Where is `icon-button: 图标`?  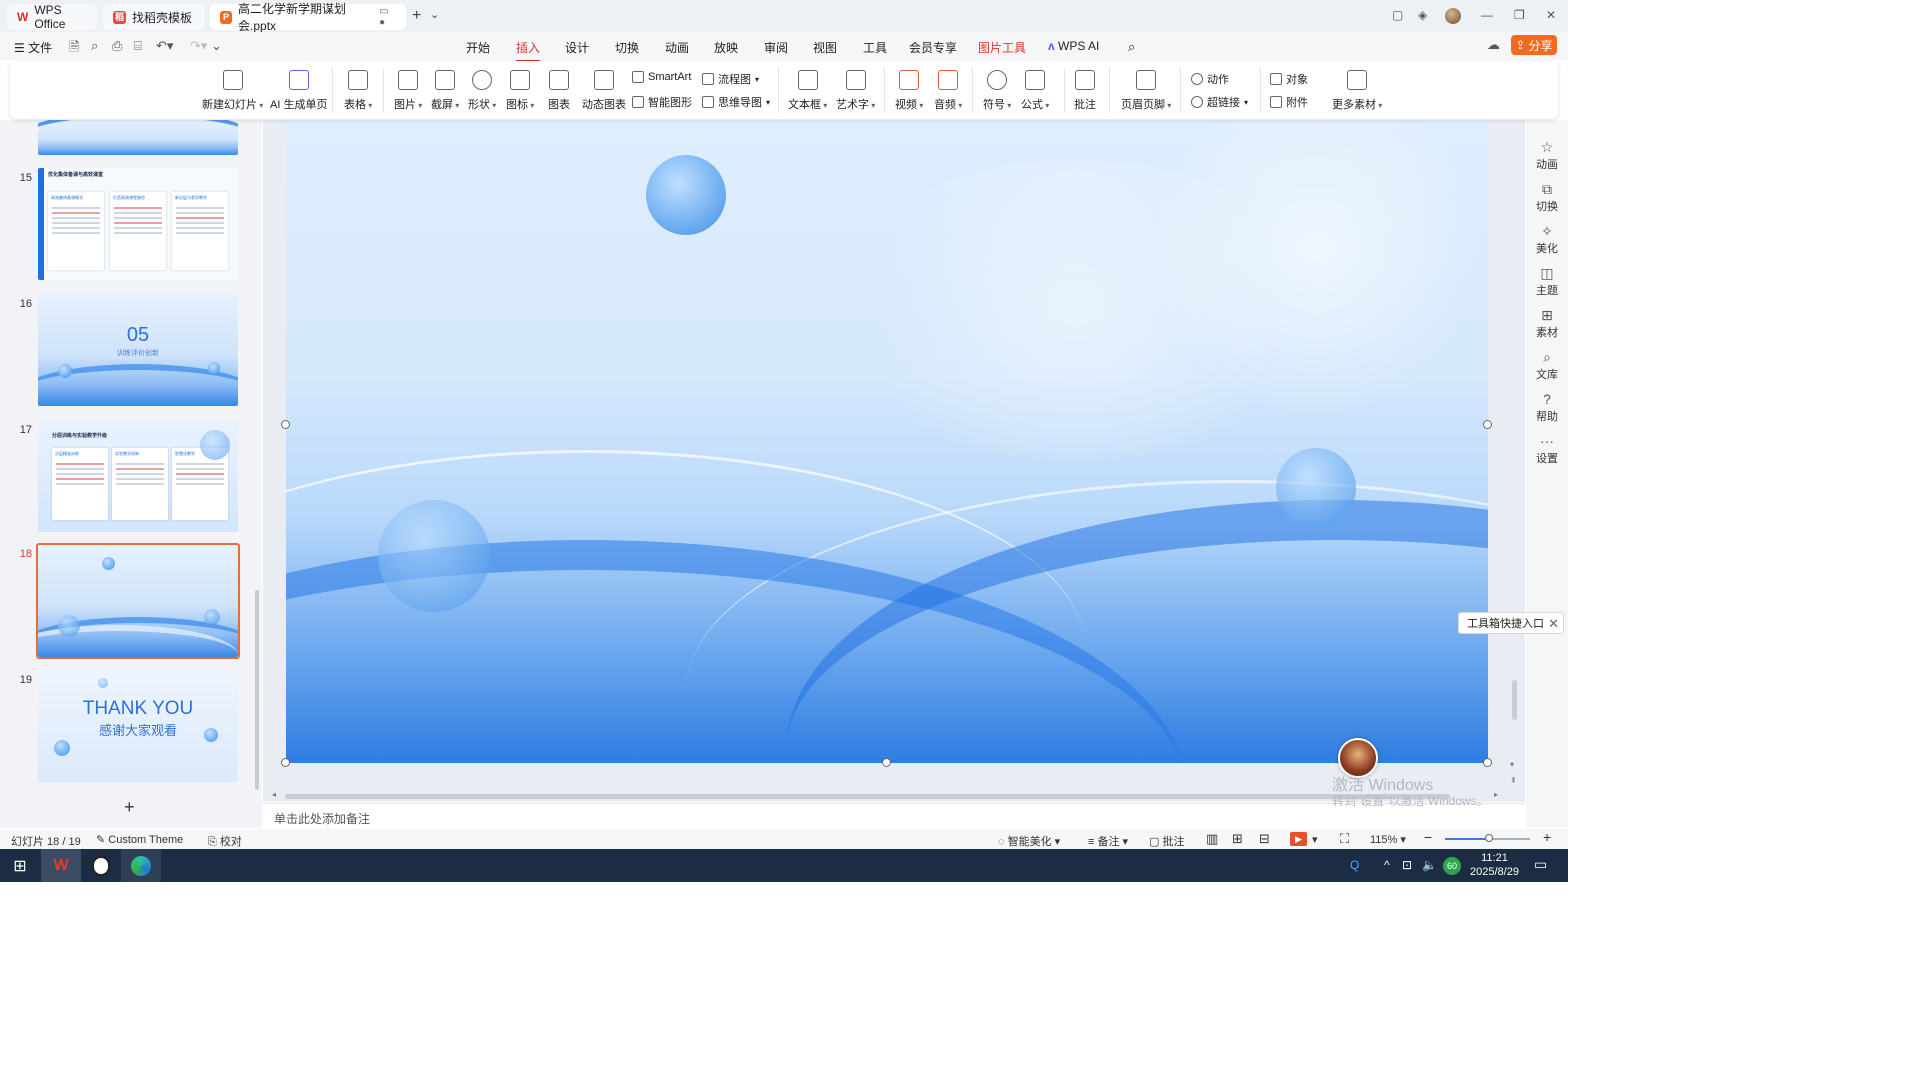
icon-button: 图标 is located at coordinates (520, 91).